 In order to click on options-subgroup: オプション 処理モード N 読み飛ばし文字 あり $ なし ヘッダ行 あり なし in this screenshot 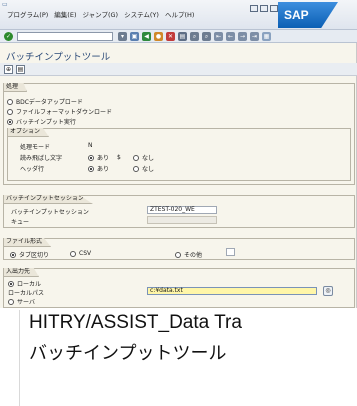, I will do `click(179, 154)`.